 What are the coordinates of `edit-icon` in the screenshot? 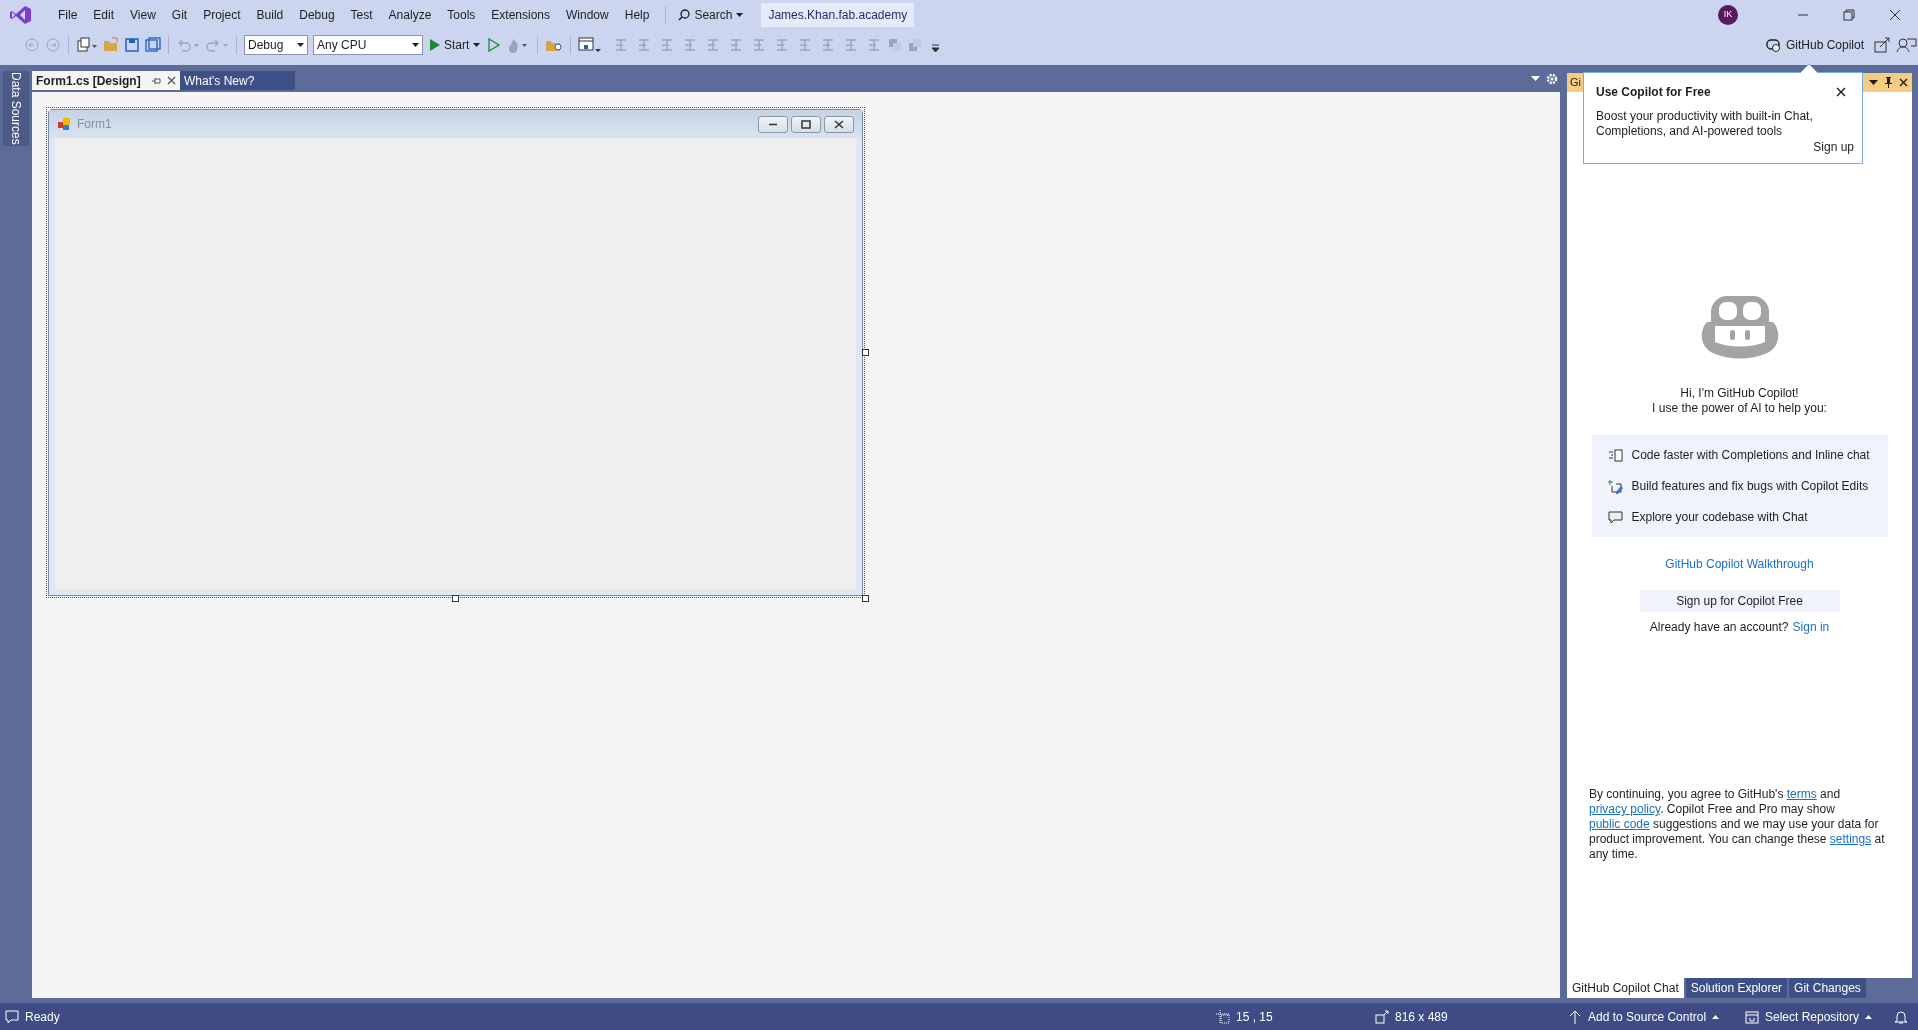 It's located at (1615, 486).